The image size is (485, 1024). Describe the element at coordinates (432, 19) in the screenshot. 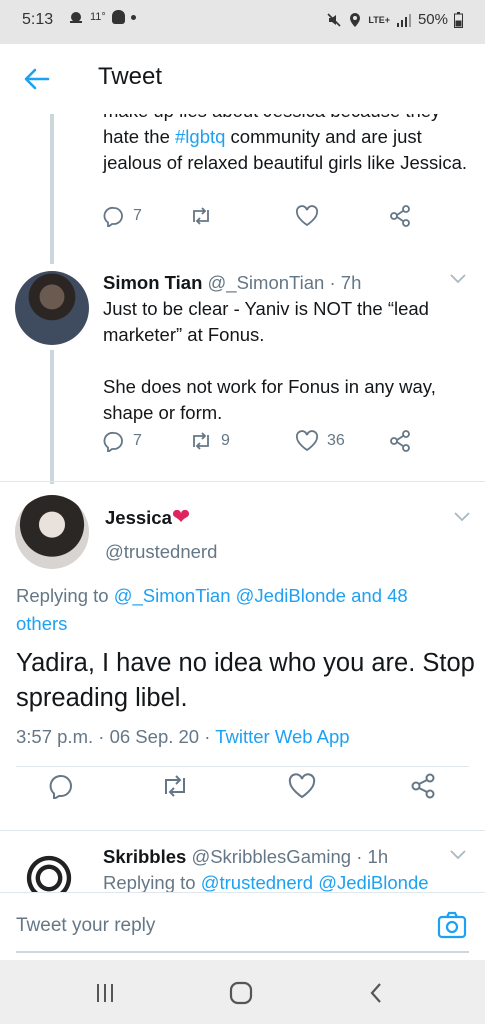

I see `battery-percent: 50%` at that location.